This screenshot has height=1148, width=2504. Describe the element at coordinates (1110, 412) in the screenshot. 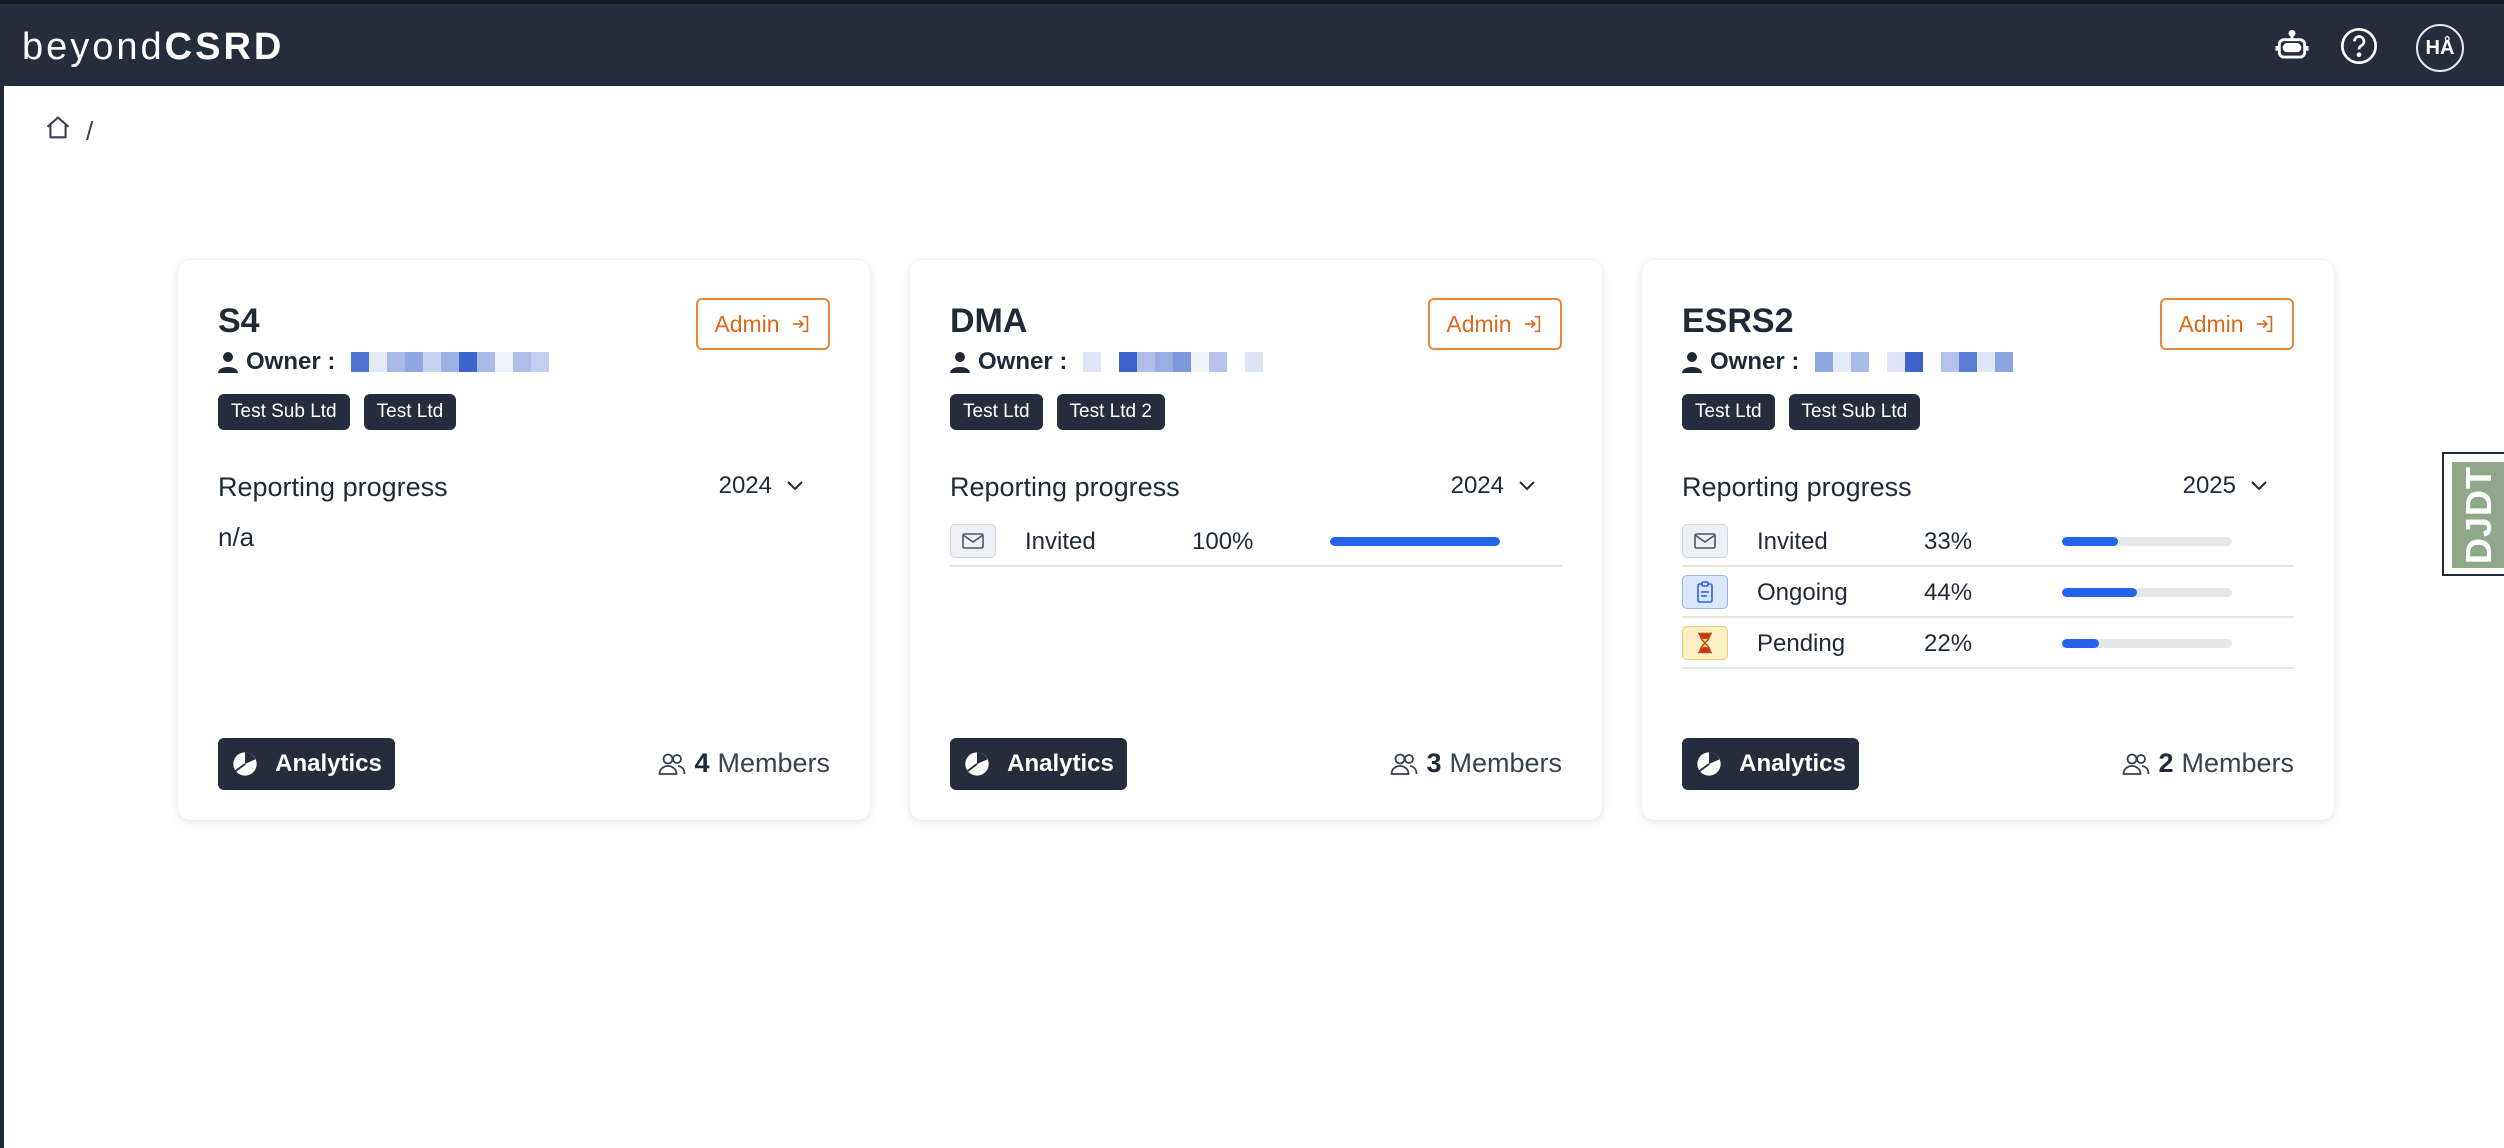

I see `company-tag: Test Ltd 2` at that location.